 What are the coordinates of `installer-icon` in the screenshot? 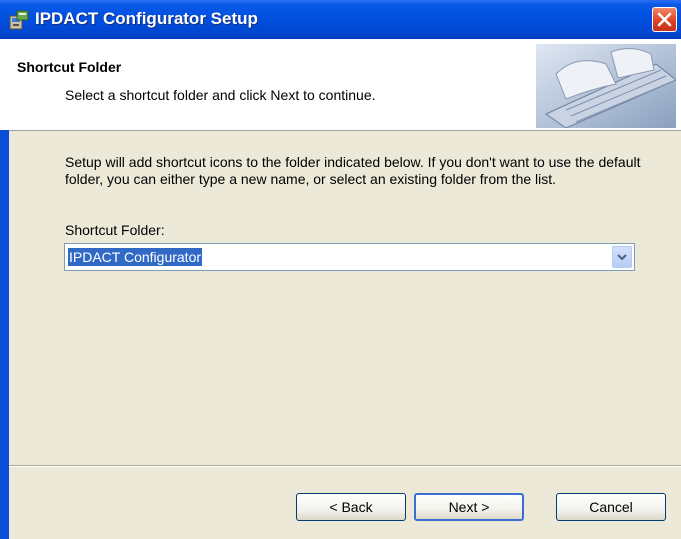 It's located at (19, 20).